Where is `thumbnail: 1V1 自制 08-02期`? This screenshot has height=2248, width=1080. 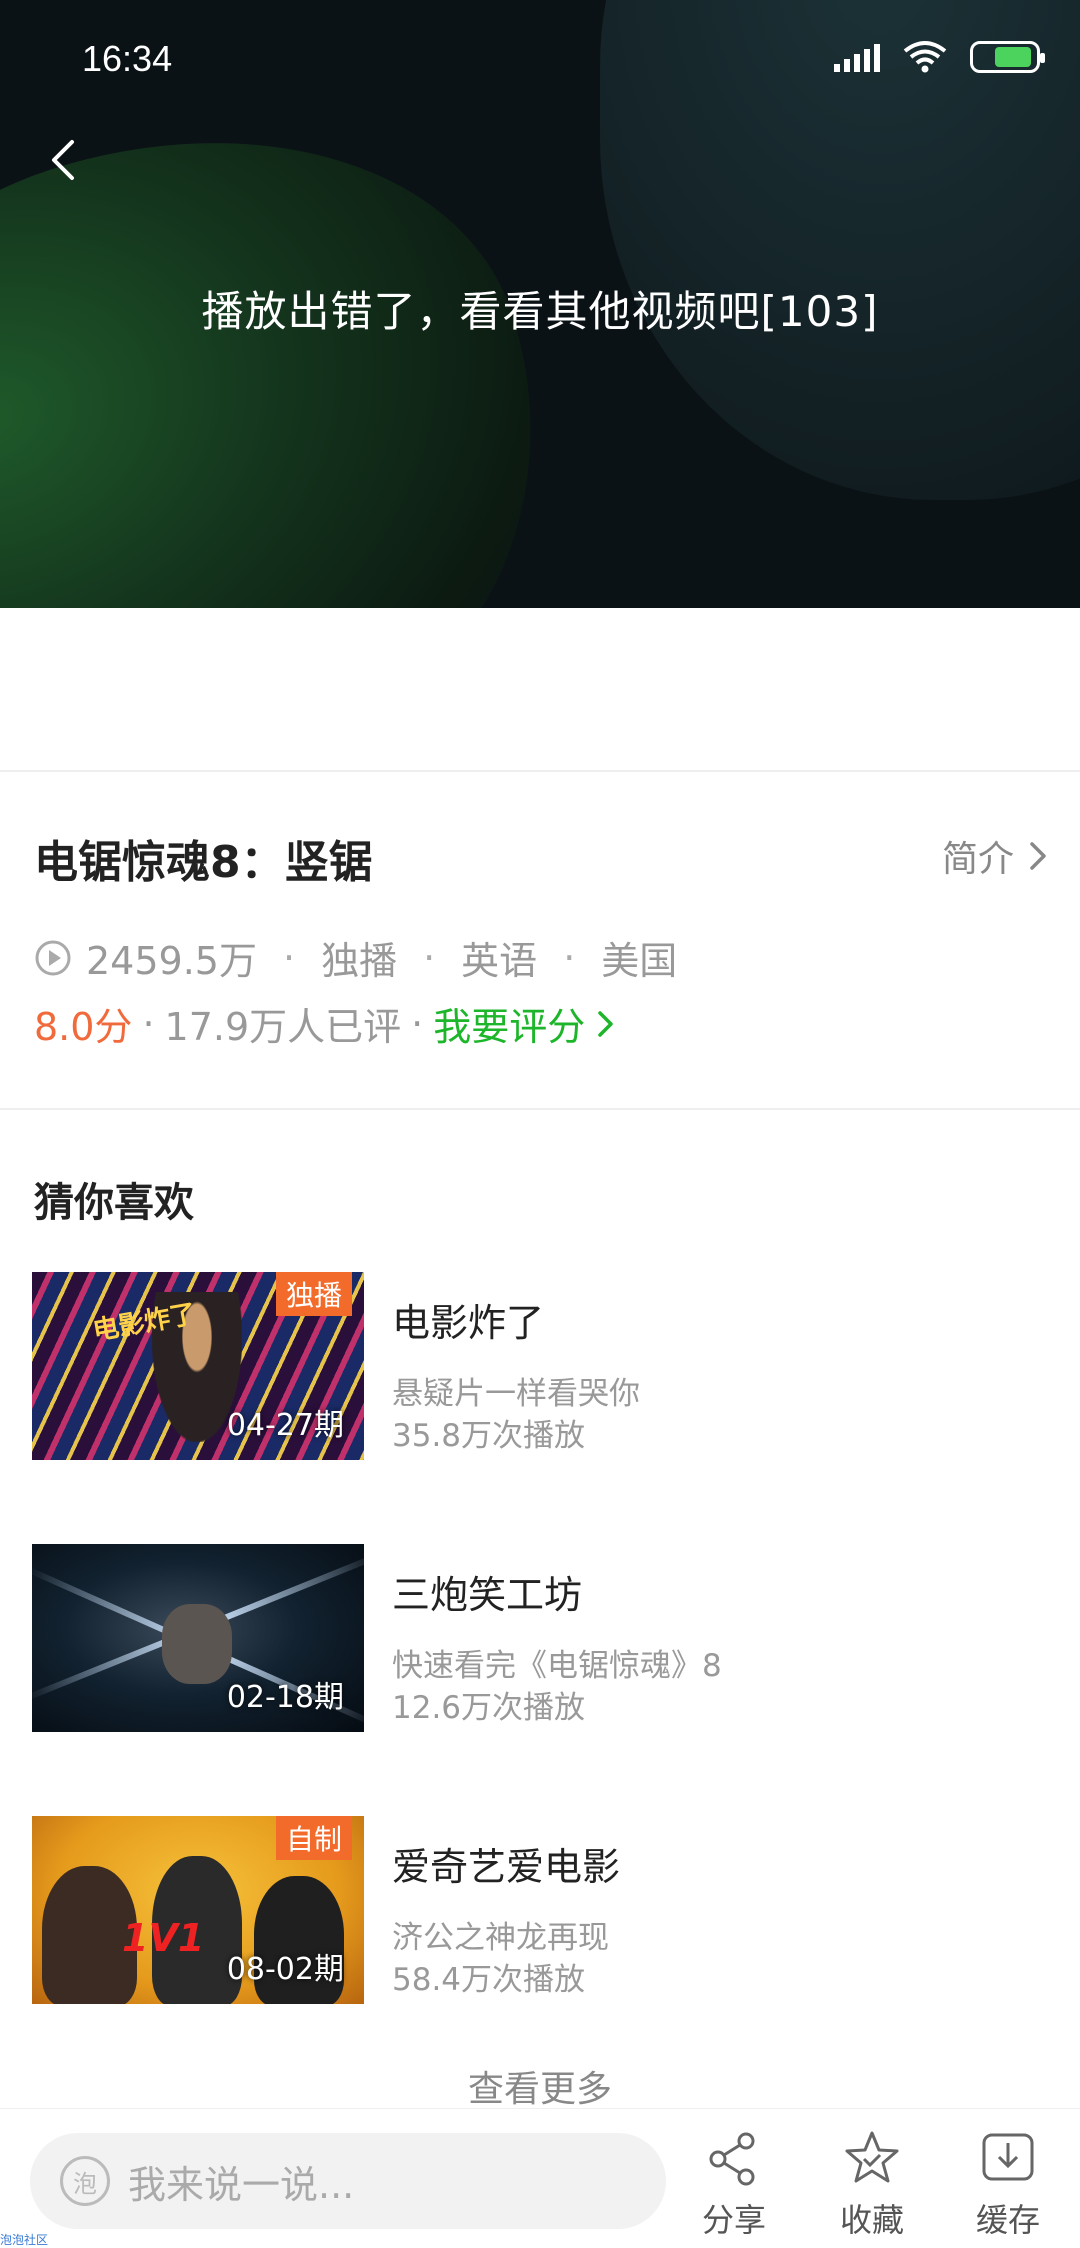
thumbnail: 1V1 自制 08-02期 is located at coordinates (198, 1910).